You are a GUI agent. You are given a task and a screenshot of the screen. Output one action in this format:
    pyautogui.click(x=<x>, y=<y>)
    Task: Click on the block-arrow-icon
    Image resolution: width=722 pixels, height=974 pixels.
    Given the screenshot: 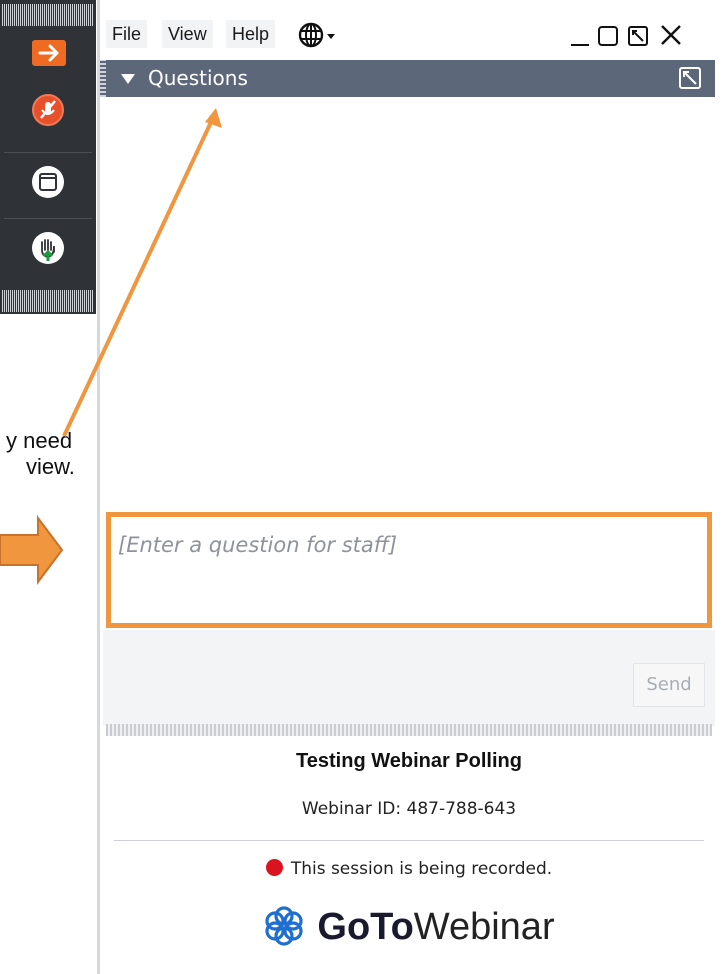 What is the action you would take?
    pyautogui.click(x=32, y=550)
    